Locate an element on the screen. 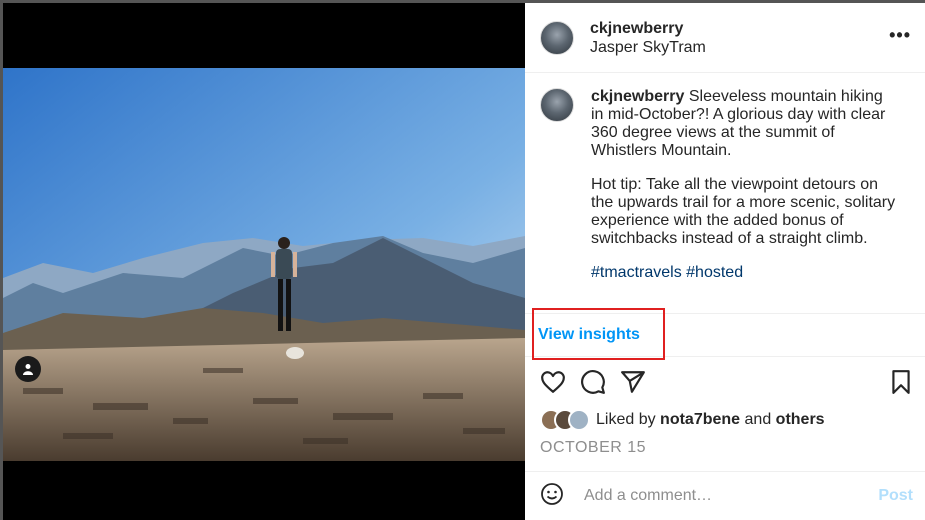 The image size is (925, 520). heart-icon is located at coordinates (553, 384).